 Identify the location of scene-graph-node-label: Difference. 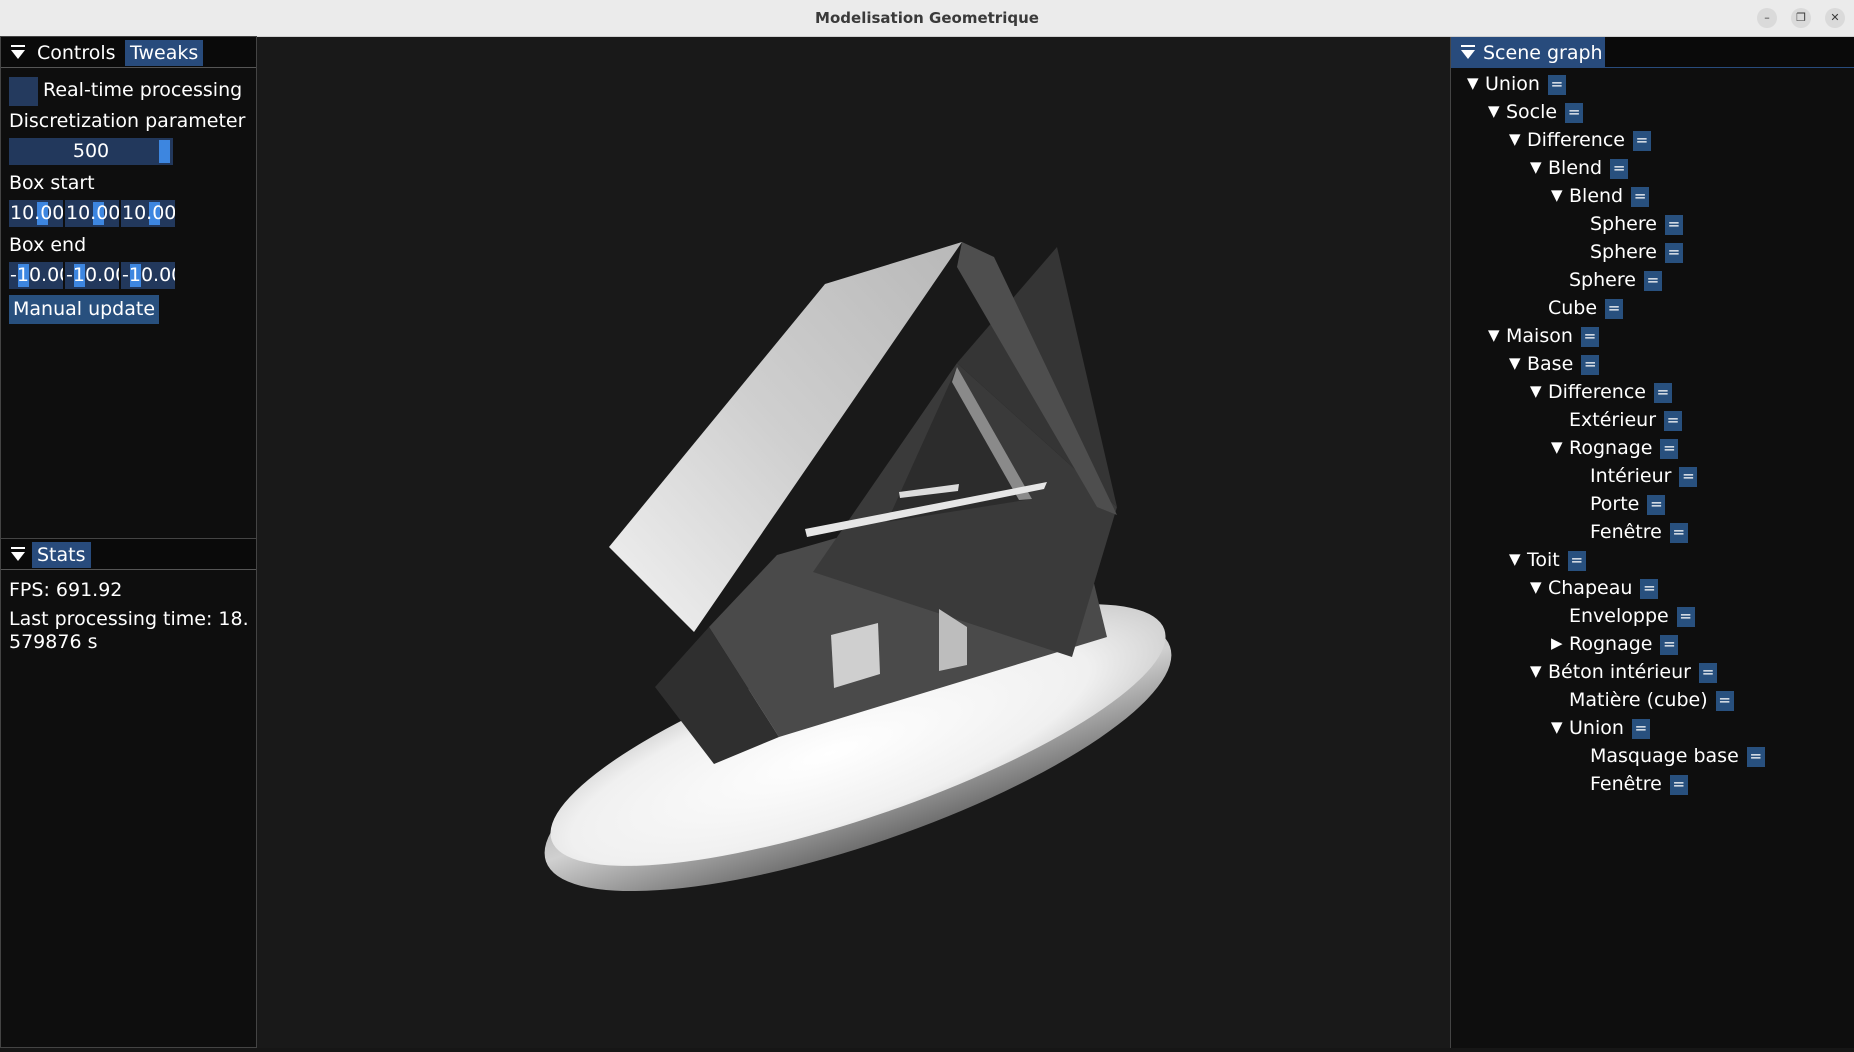
(1597, 392).